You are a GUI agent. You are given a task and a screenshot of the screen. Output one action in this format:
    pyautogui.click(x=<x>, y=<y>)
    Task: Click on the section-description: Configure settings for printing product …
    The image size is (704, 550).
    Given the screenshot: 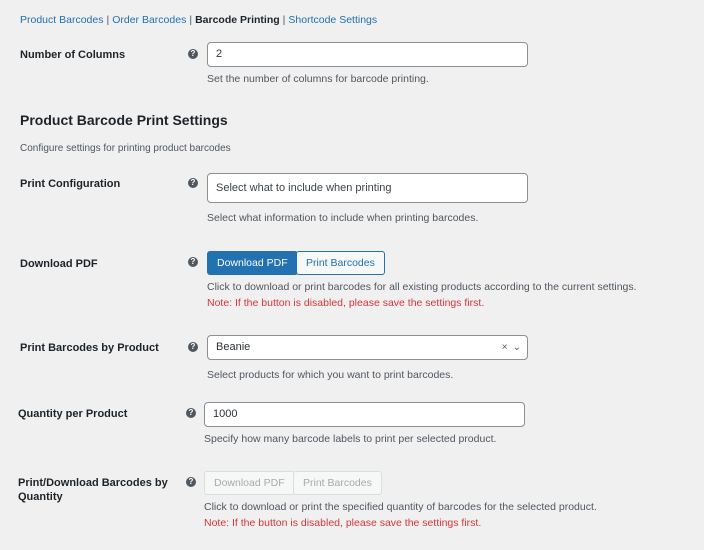 What is the action you would take?
    pyautogui.click(x=125, y=148)
    